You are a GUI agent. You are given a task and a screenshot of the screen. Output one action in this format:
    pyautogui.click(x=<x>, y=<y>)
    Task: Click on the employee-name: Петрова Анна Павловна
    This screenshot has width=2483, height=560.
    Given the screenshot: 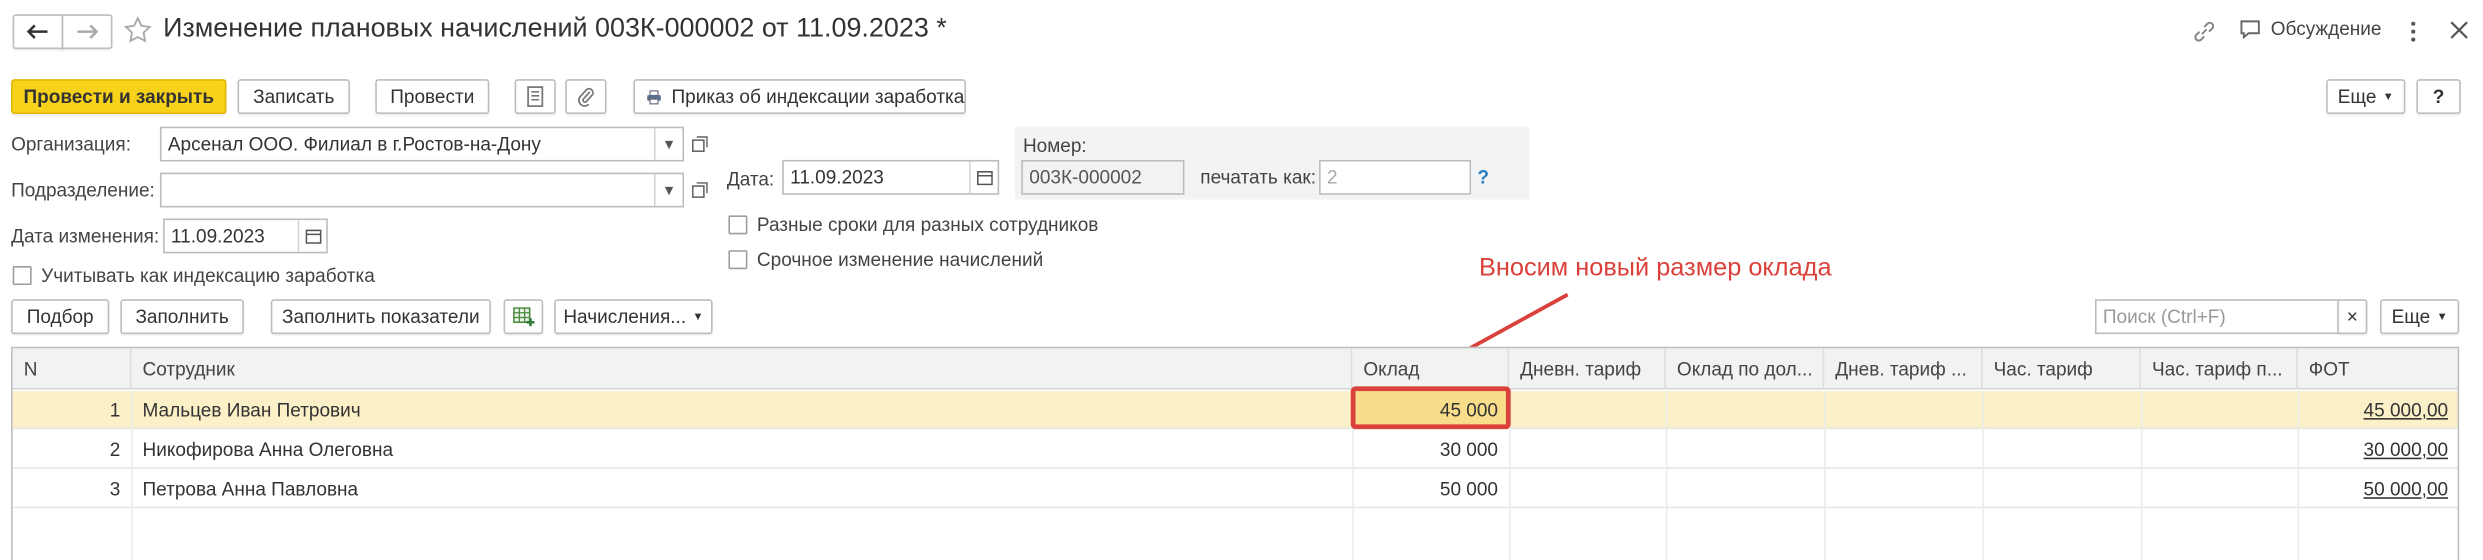 What is the action you would take?
    pyautogui.click(x=250, y=489)
    